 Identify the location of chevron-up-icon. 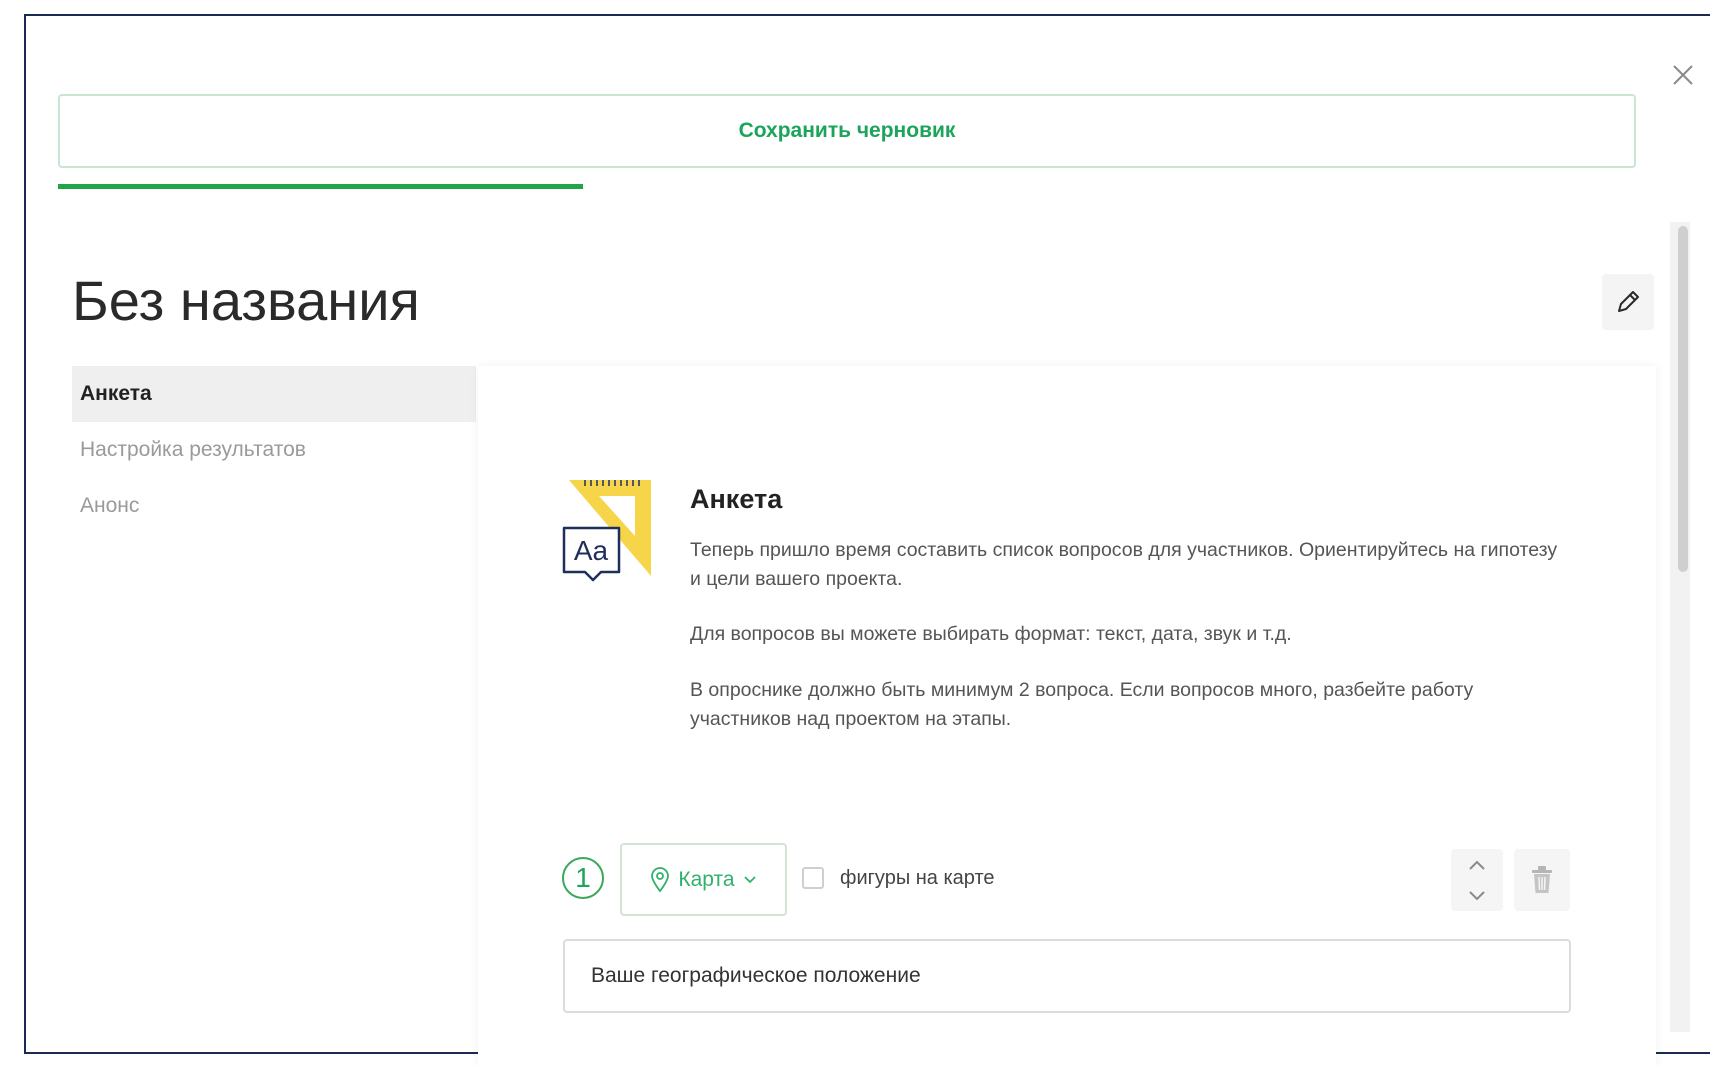
(1477, 865).